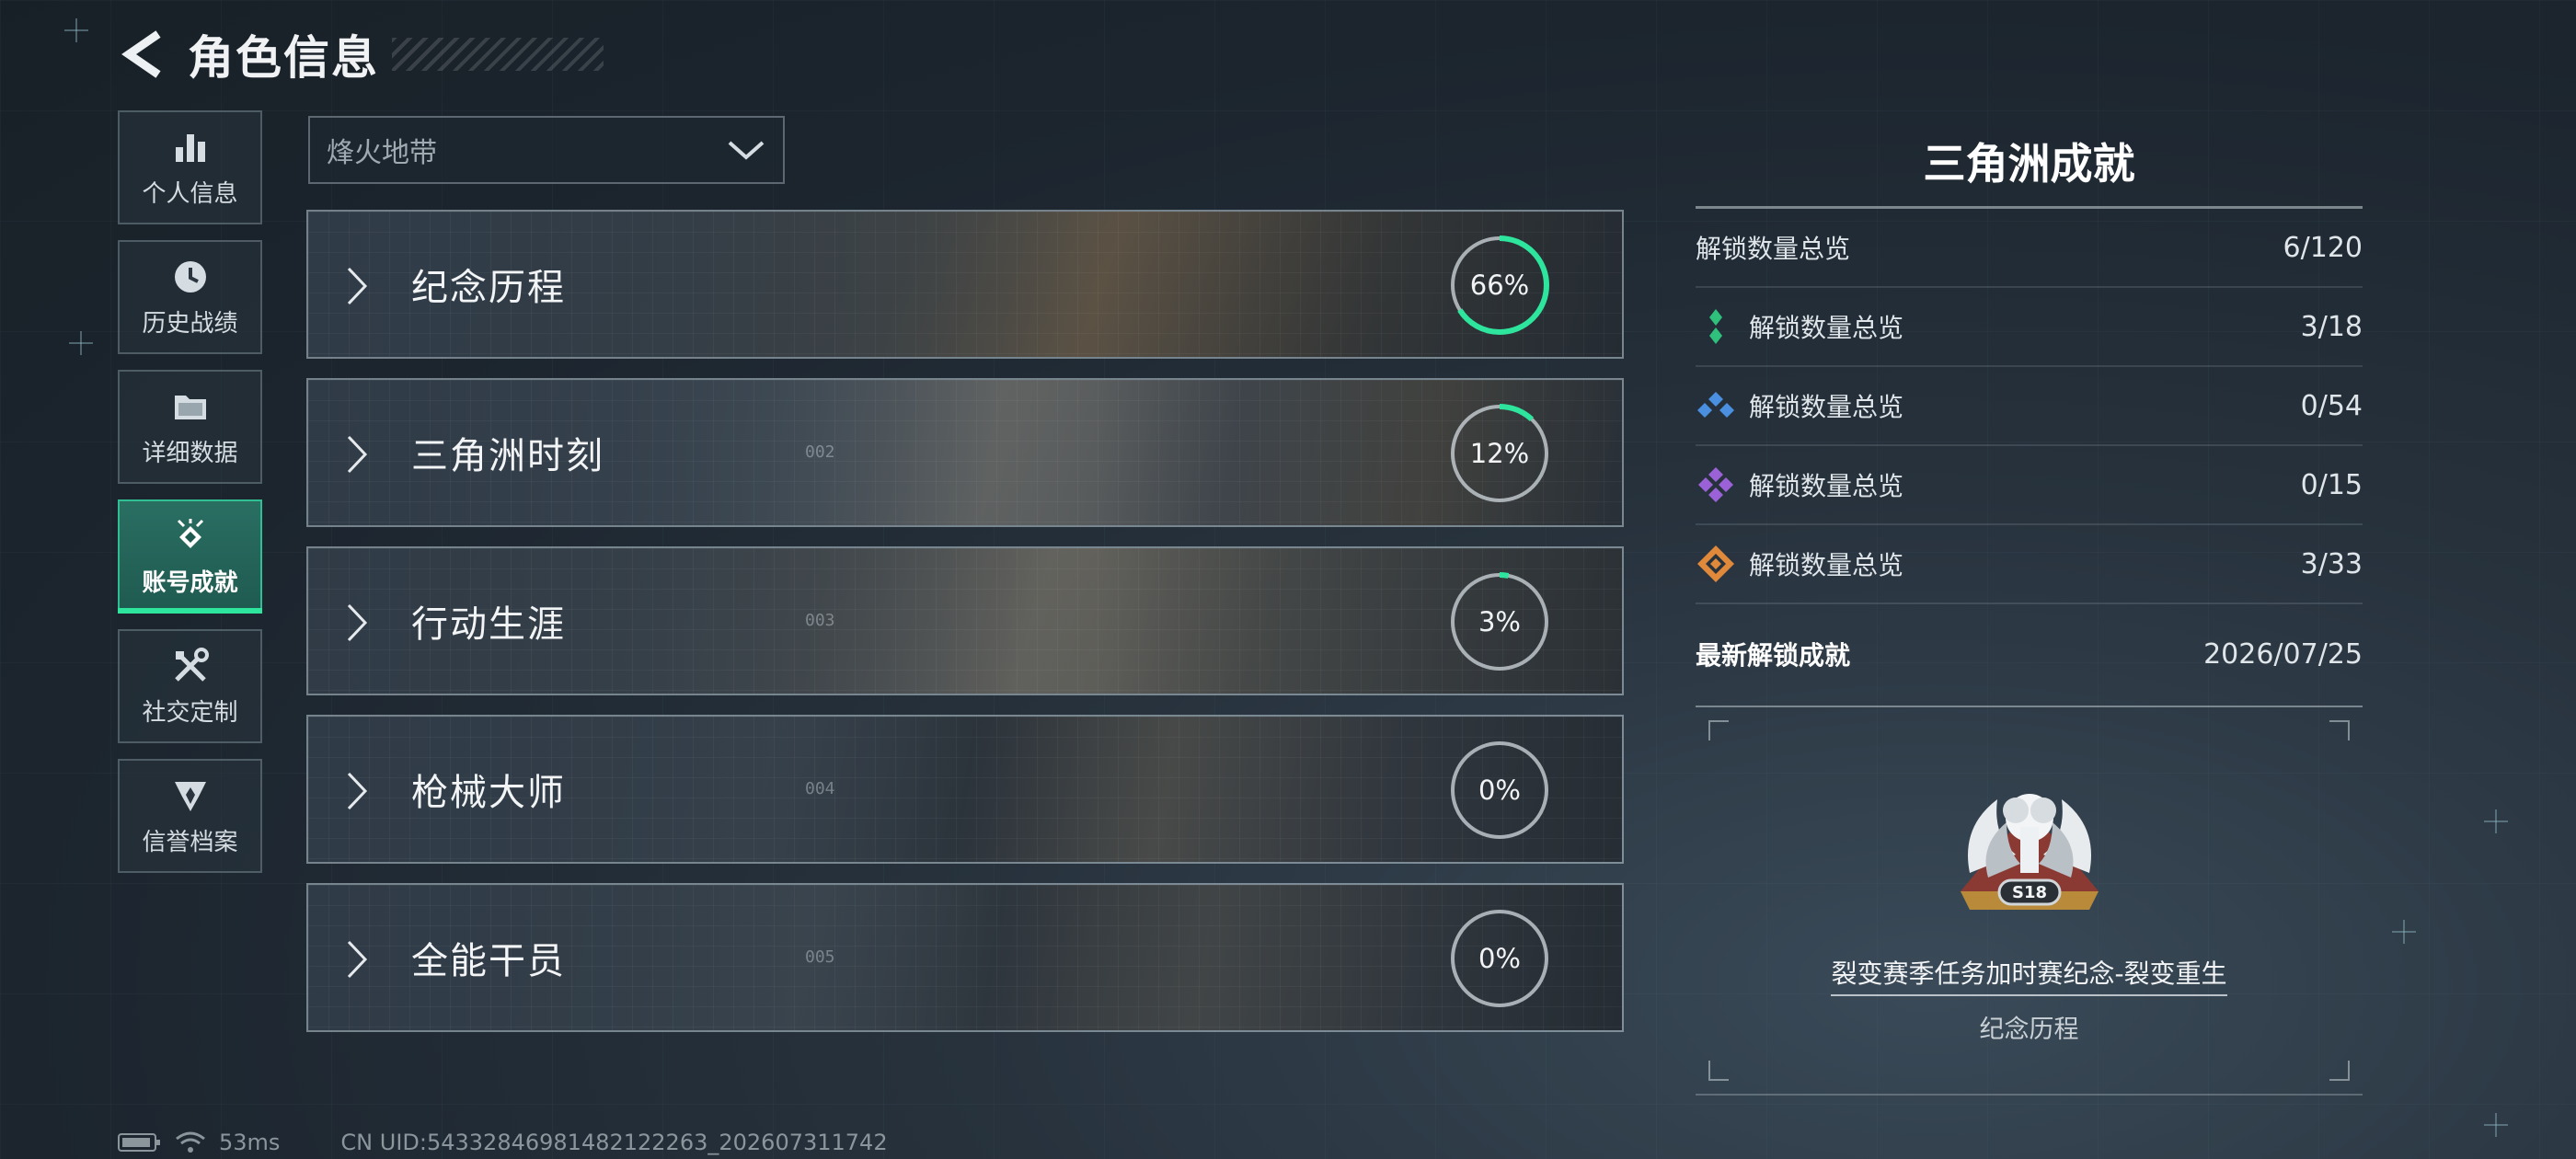 This screenshot has width=2576, height=1159. What do you see at coordinates (498, 54) in the screenshot?
I see `title-decoration` at bounding box center [498, 54].